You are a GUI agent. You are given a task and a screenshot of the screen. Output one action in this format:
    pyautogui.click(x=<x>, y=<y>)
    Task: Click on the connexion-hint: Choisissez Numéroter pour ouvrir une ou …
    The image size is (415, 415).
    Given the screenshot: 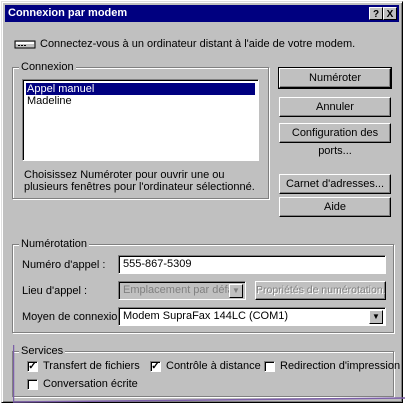 What is the action you would take?
    pyautogui.click(x=139, y=181)
    